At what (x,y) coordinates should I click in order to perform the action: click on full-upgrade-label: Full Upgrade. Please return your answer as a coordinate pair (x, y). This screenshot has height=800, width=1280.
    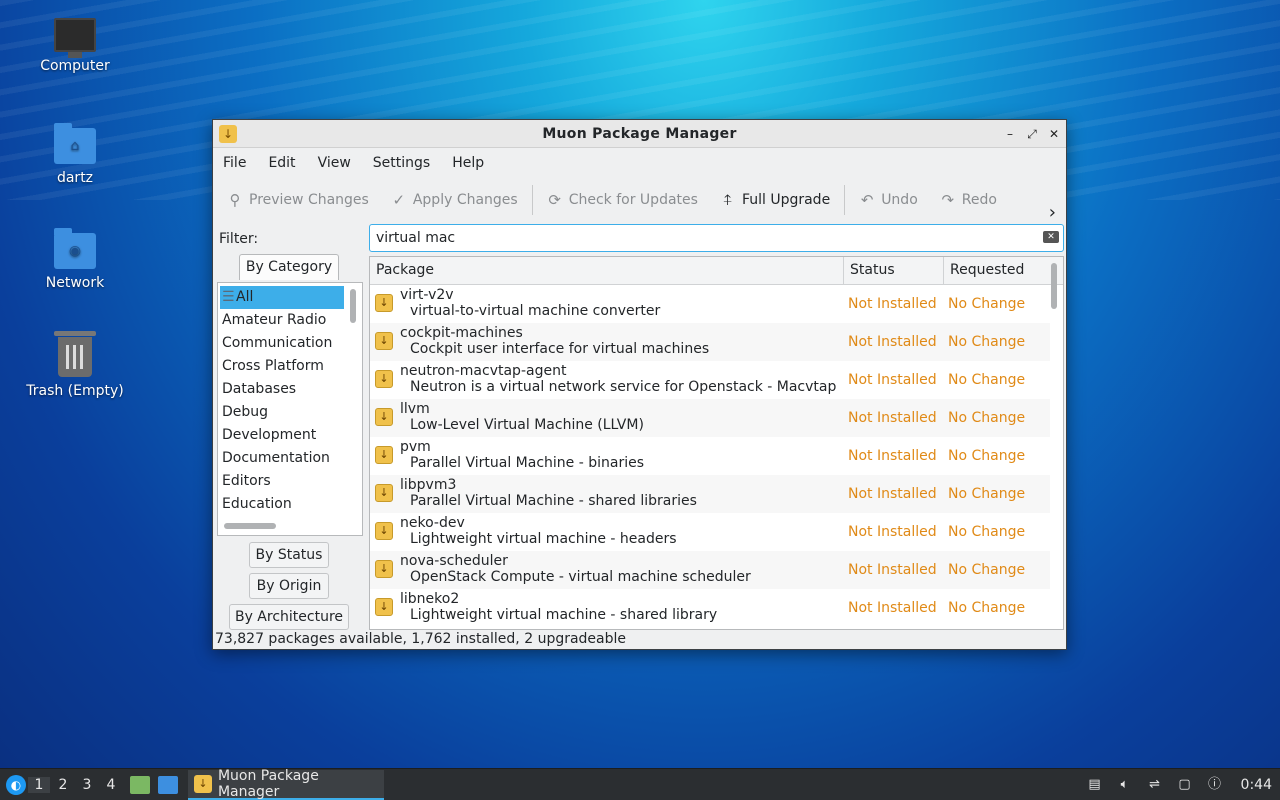
    Looking at the image, I should click on (786, 200).